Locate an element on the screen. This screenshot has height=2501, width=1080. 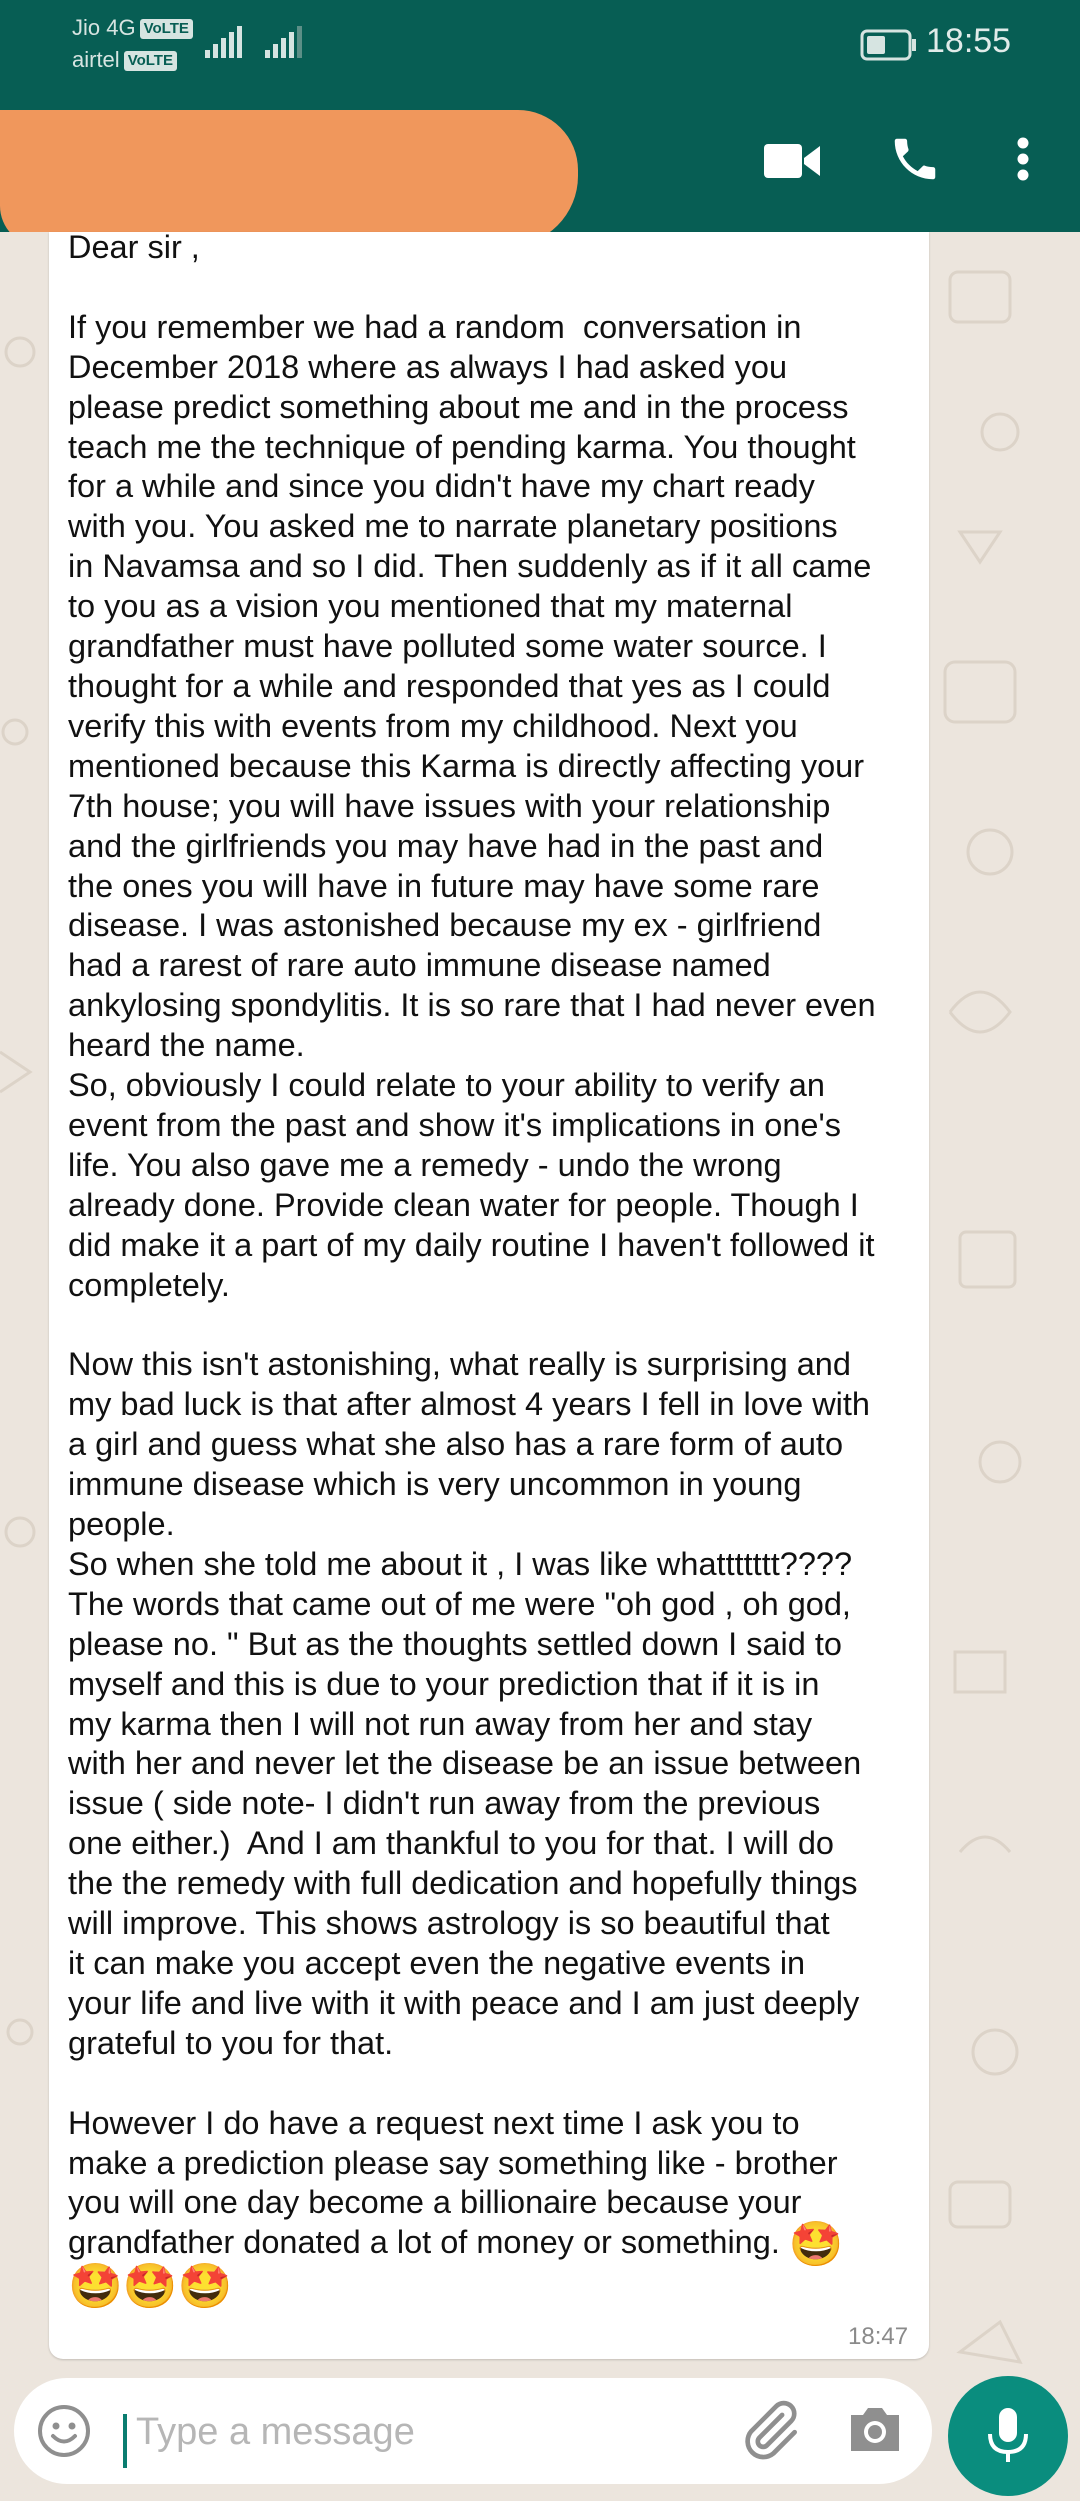
video-call-icon is located at coordinates (793, 161).